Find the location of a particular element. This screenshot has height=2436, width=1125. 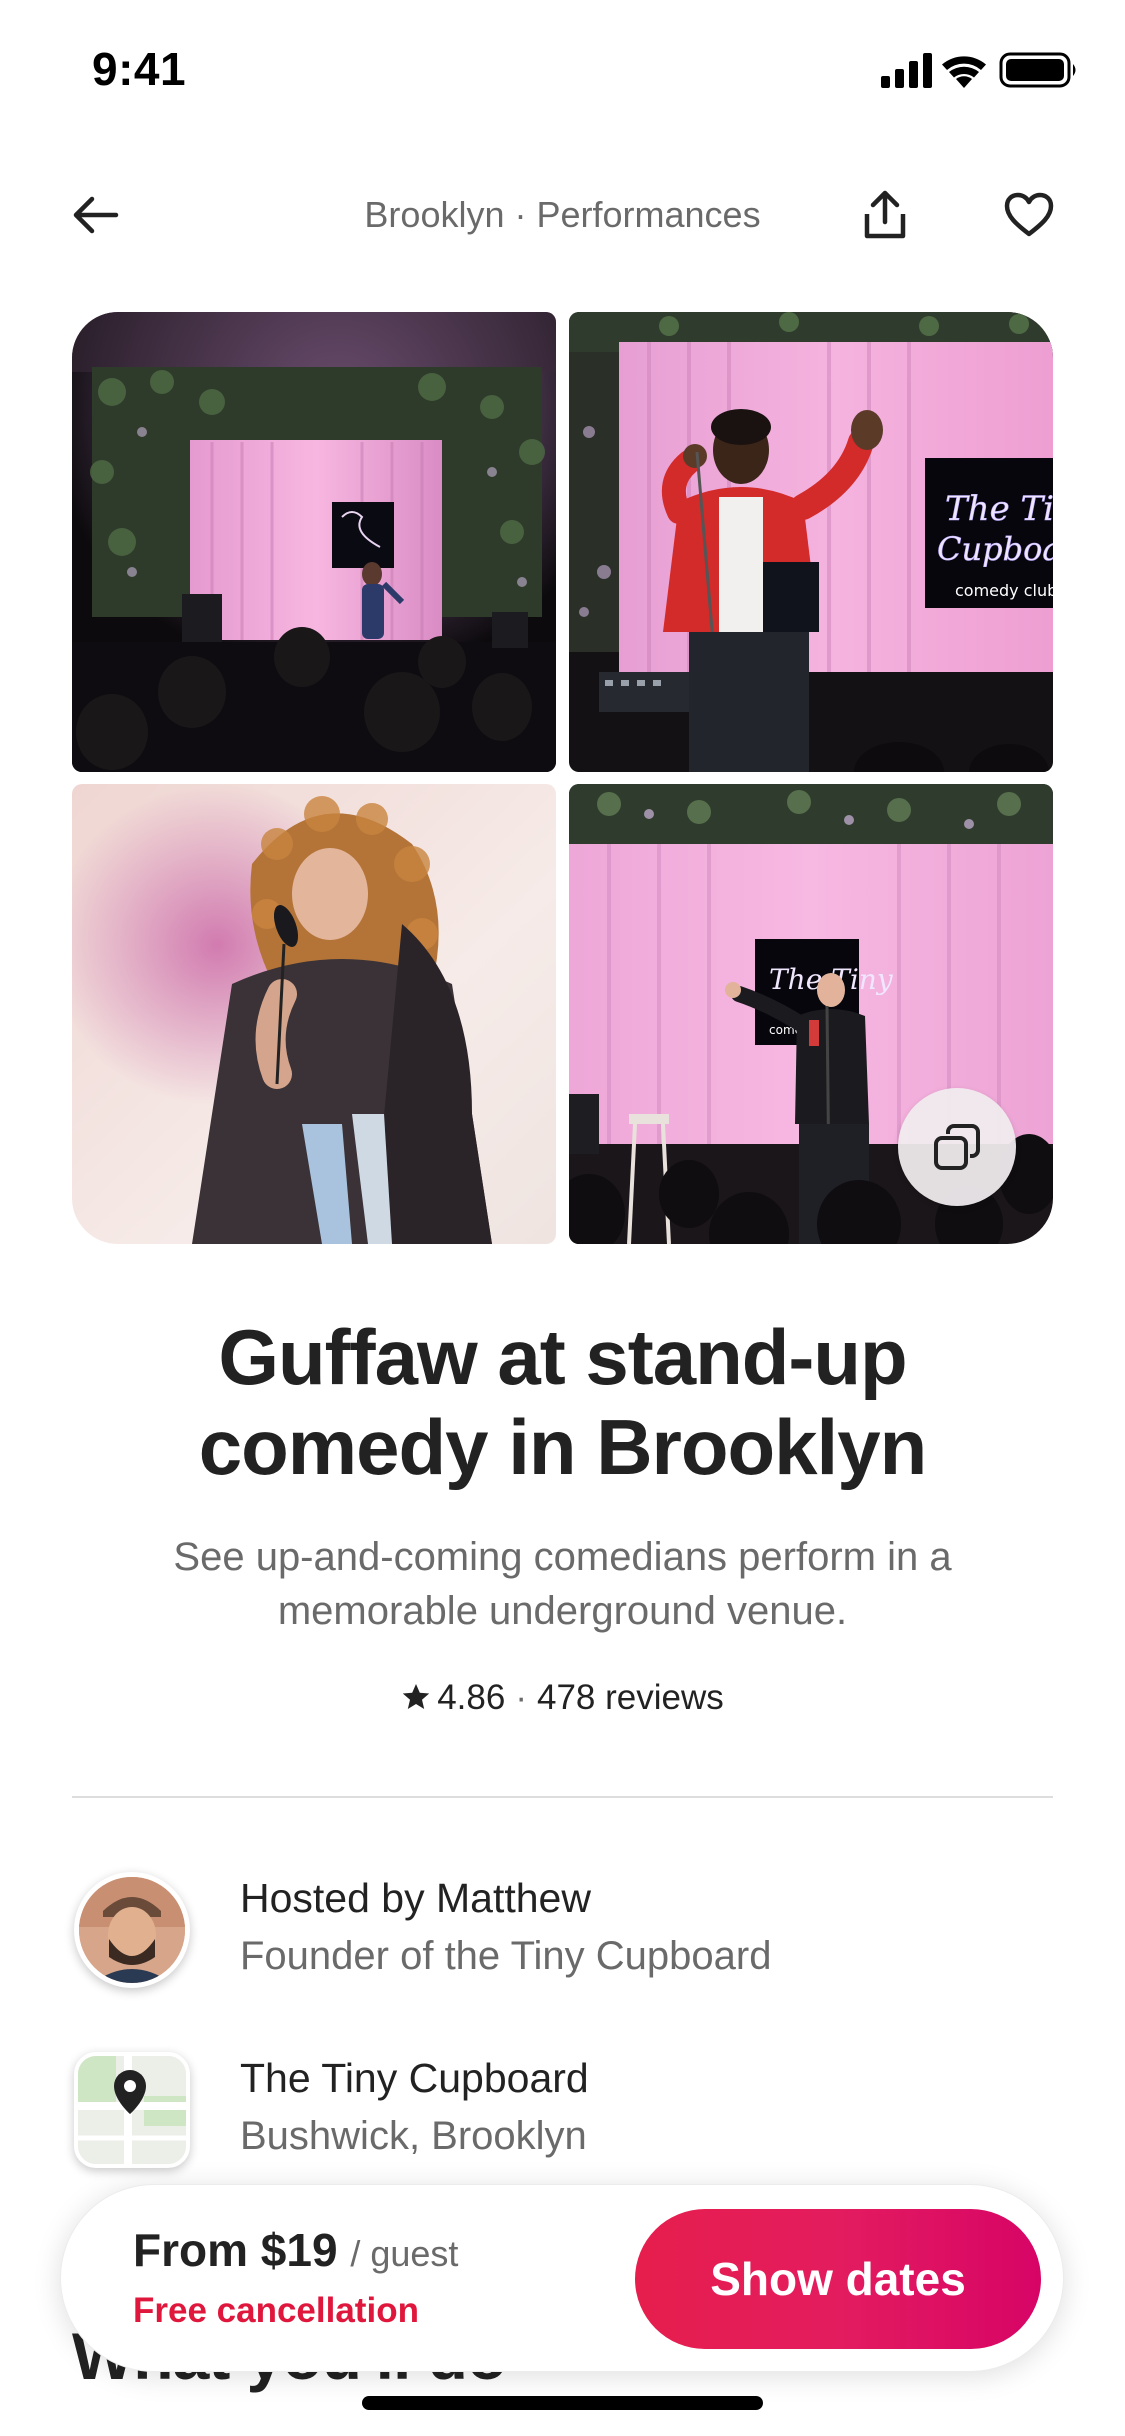

host-avatar is located at coordinates (132, 1930).